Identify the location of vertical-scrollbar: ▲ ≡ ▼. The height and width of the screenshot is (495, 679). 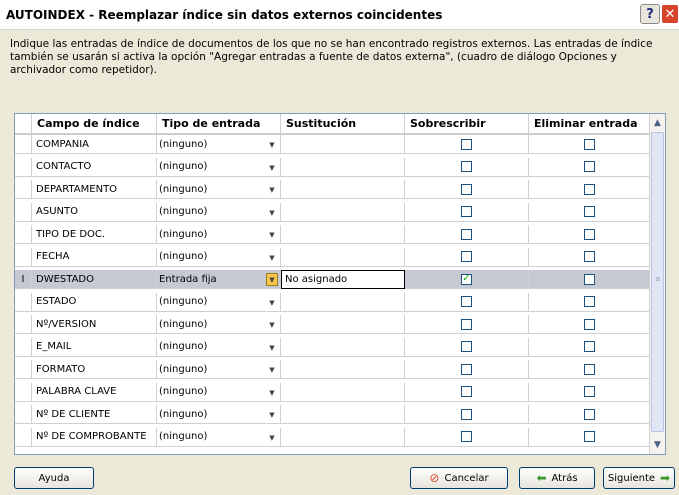
(657, 284).